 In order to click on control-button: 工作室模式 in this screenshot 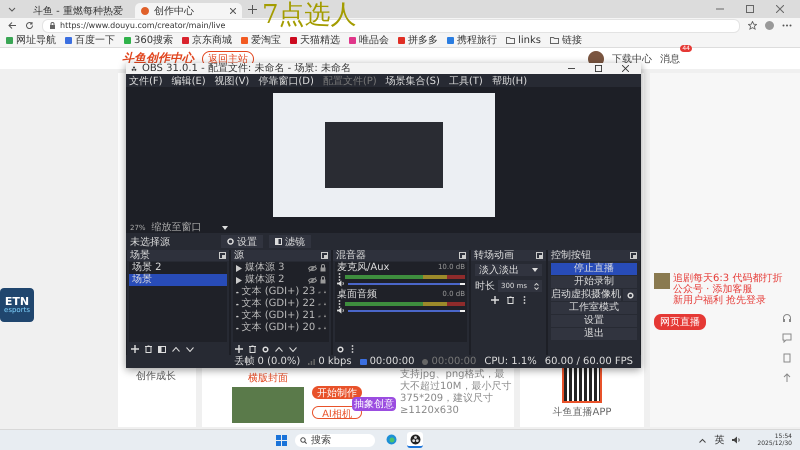, I will do `click(594, 308)`.